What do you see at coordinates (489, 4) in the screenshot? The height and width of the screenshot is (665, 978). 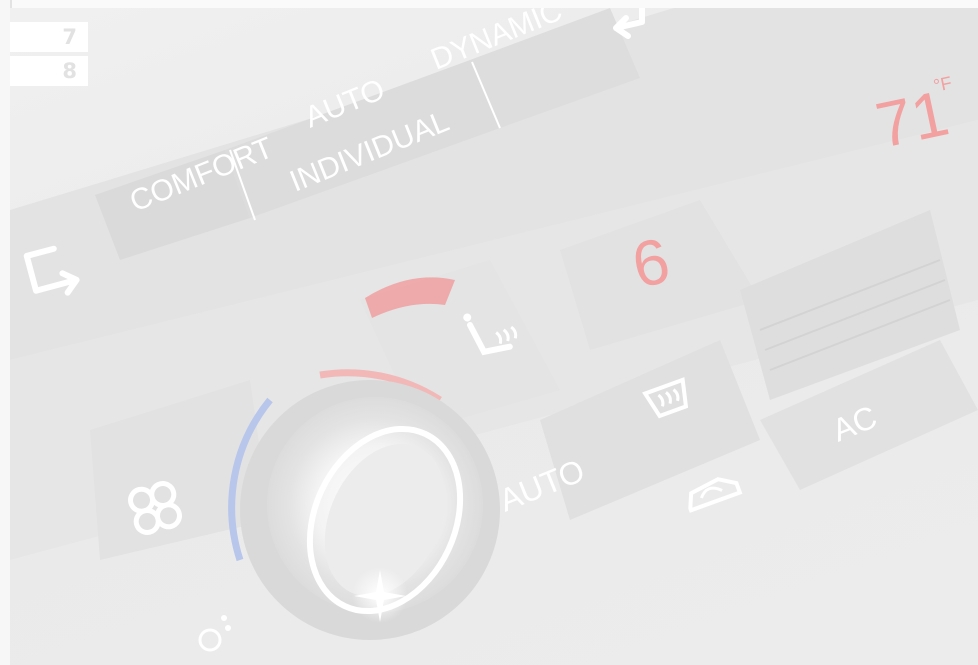 I see `top-margin` at bounding box center [489, 4].